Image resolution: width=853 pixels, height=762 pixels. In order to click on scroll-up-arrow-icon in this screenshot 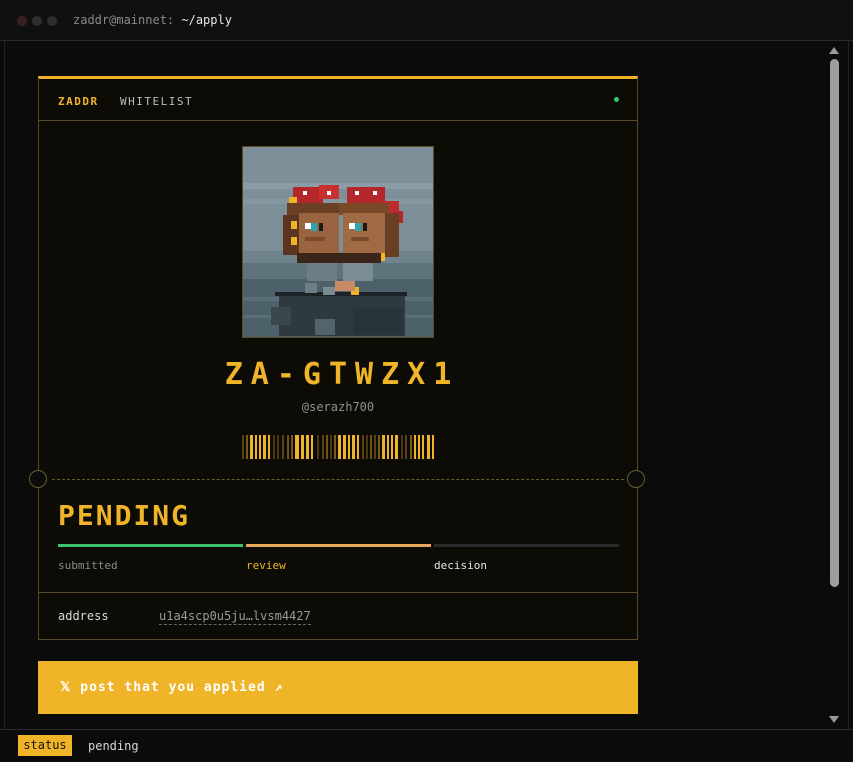, I will do `click(834, 50)`.